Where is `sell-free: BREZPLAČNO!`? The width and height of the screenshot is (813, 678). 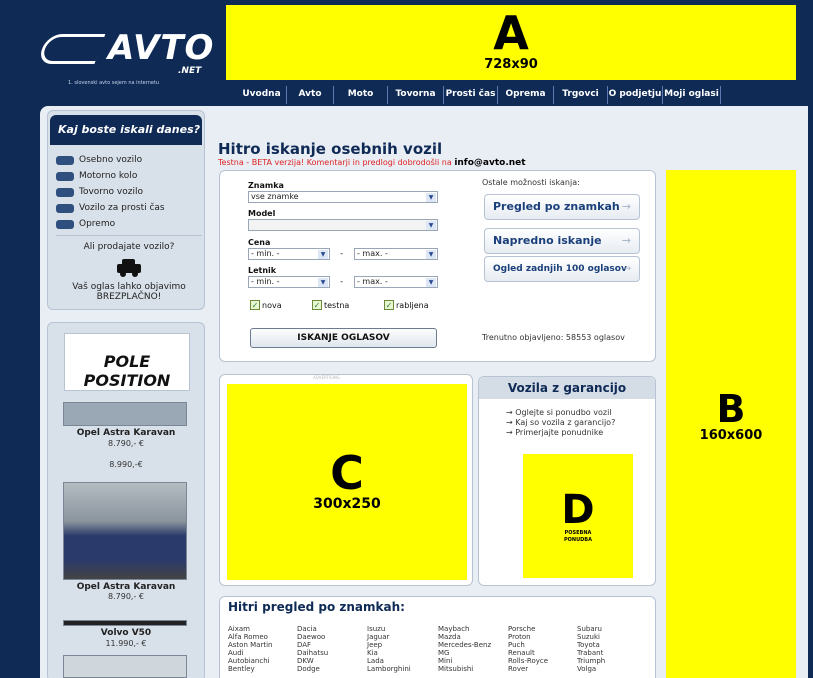 sell-free: BREZPLAČNO! is located at coordinates (129, 297).